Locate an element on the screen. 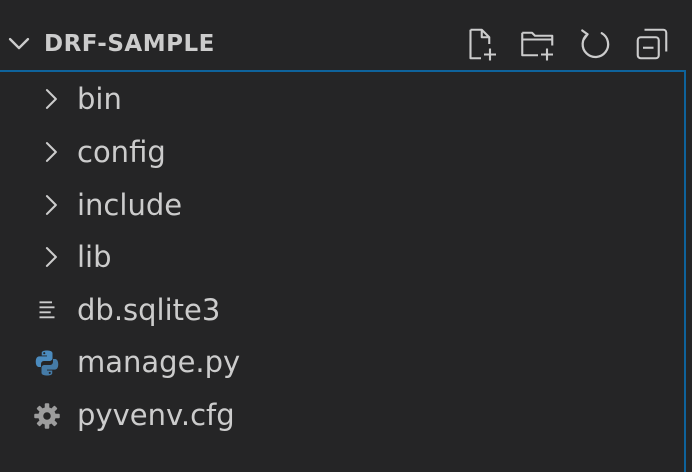 This screenshot has height=472, width=692. new-file-button is located at coordinates (481, 44).